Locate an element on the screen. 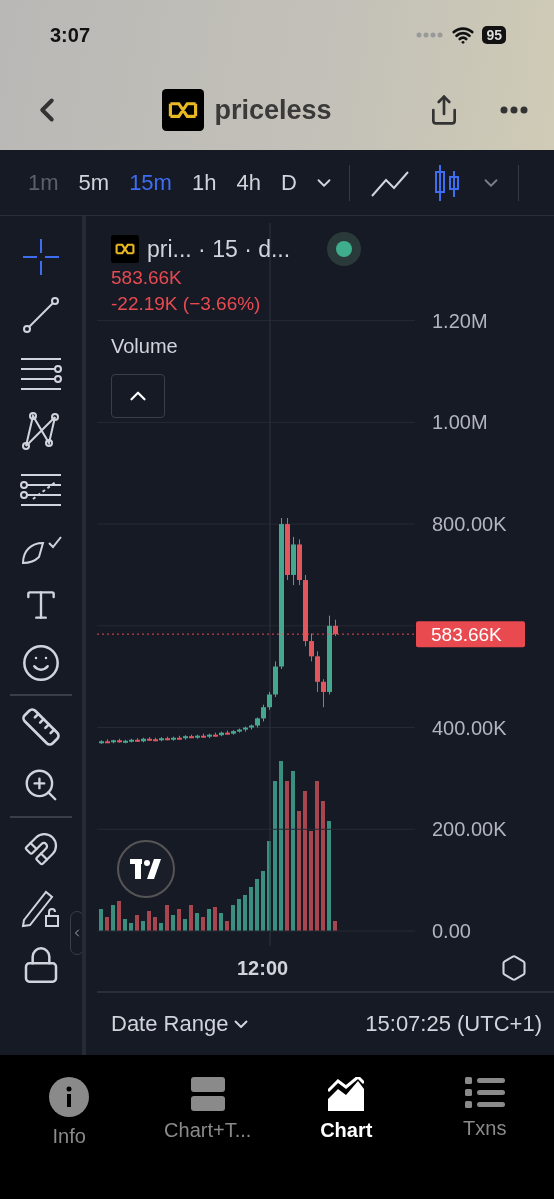 This screenshot has width=554, height=1199. nav-tab: Info is located at coordinates (69, 1117).